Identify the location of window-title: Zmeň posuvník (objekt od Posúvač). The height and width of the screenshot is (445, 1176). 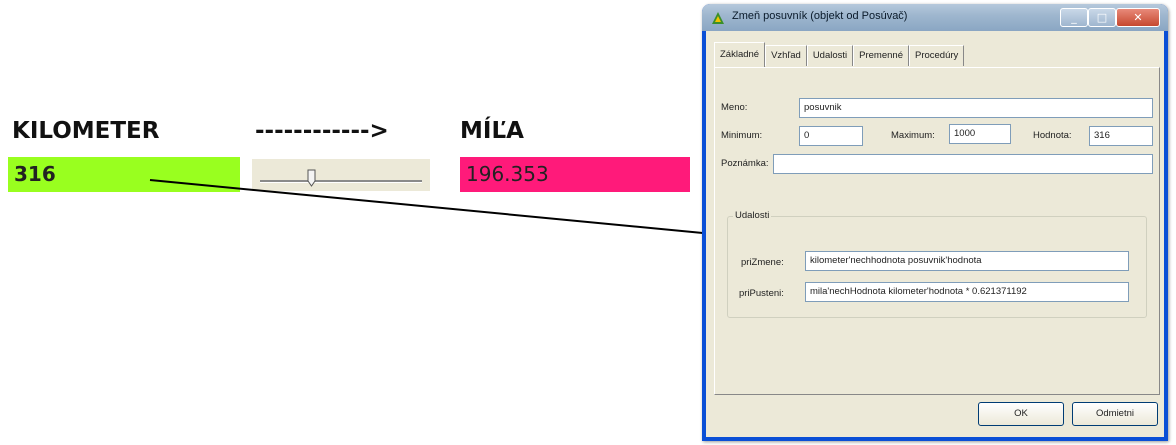
(820, 16).